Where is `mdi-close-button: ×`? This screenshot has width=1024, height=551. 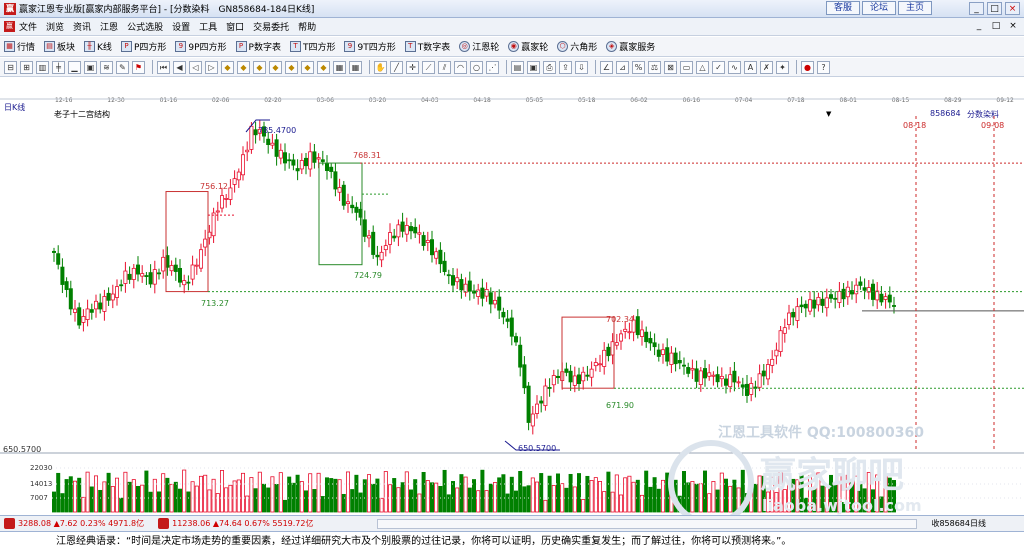 mdi-close-button: × is located at coordinates (1013, 26).